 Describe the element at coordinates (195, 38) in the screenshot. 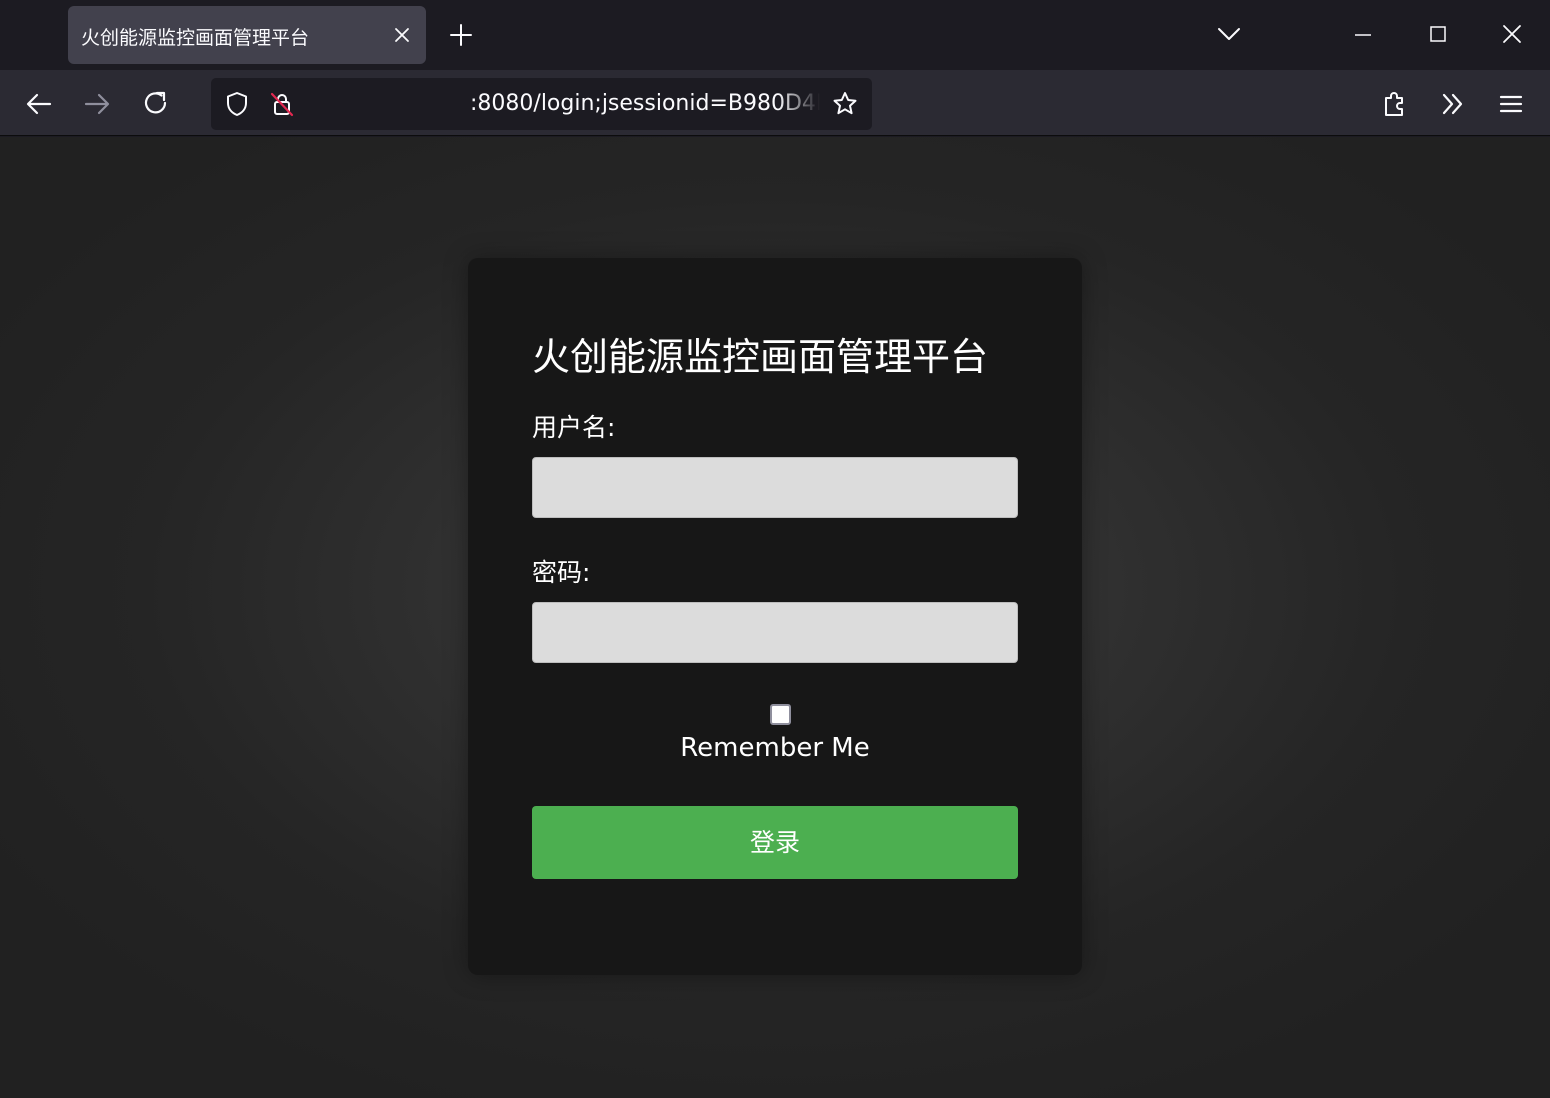

I see `tab-title: 火创能源监控画面管理平台` at that location.